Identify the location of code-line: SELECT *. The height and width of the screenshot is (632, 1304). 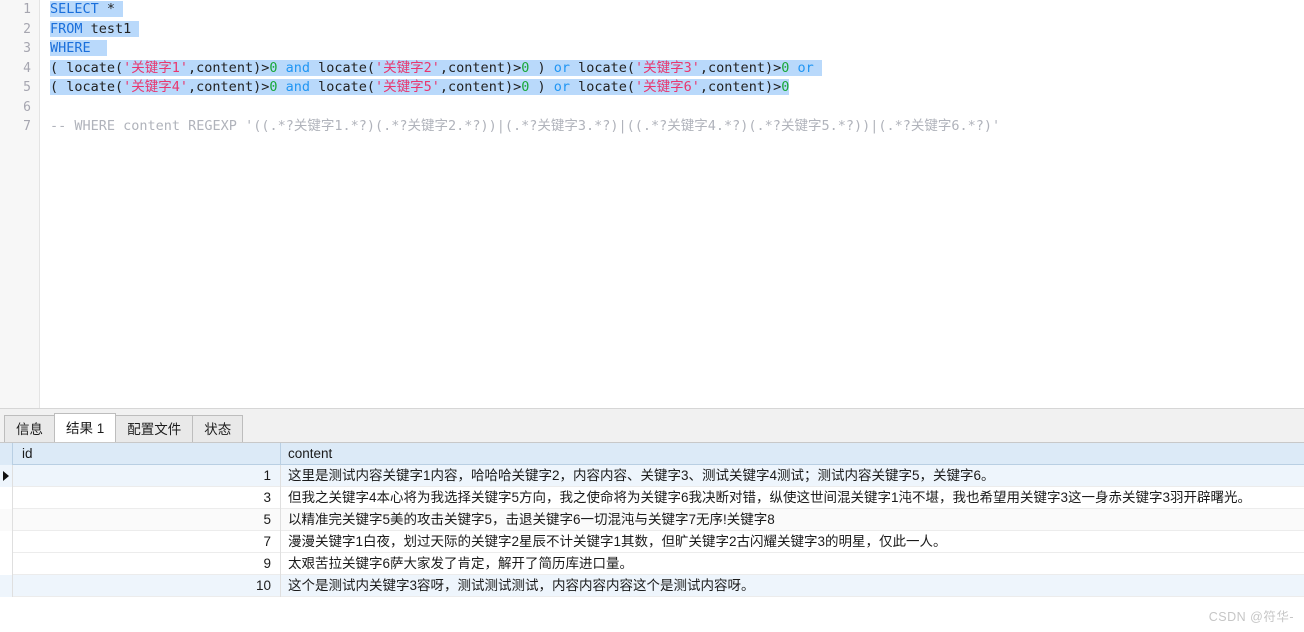
(672, 10).